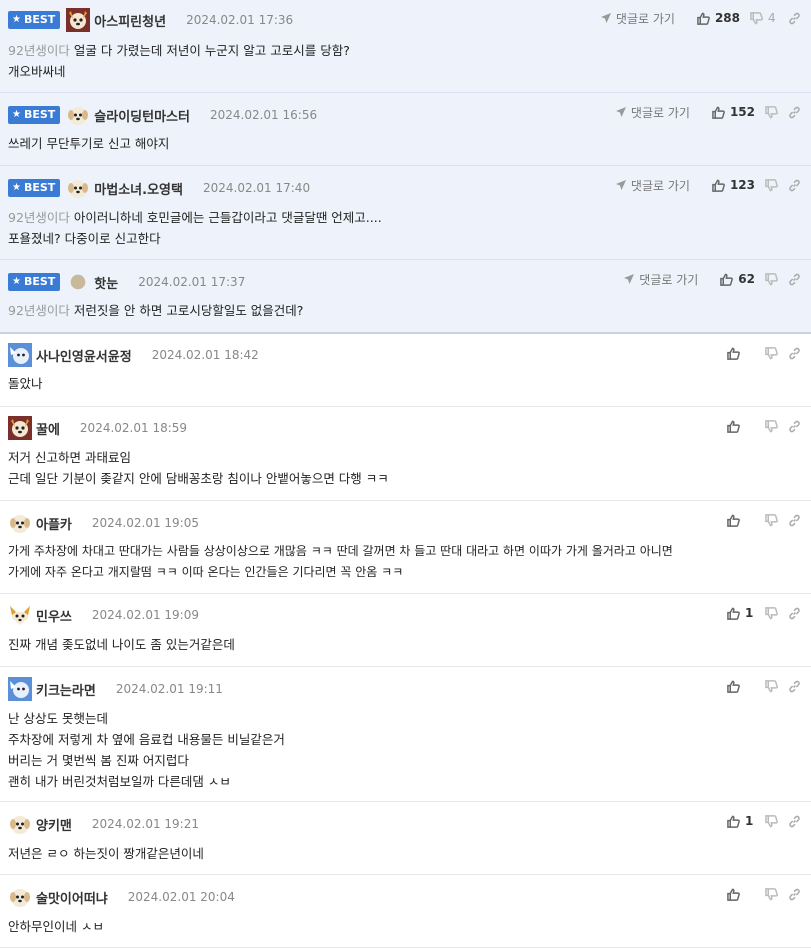  I want to click on comment-date: 2024.02.01 19:21, so click(145, 824).